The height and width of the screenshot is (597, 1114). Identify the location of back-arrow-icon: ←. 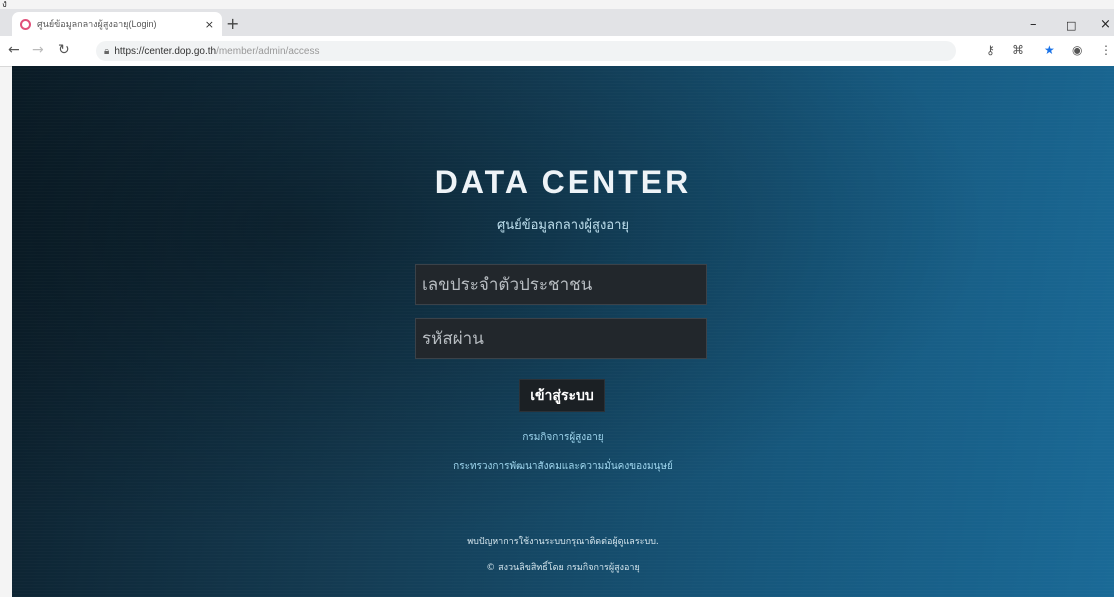
(14, 50).